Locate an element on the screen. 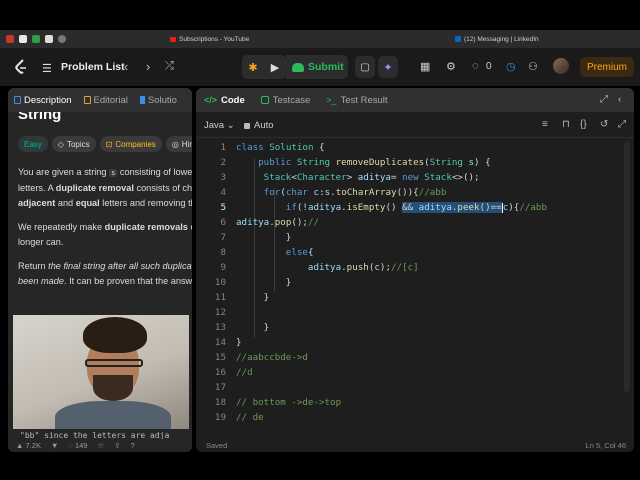  shuffle-icon: ⤮ is located at coordinates (169, 66).